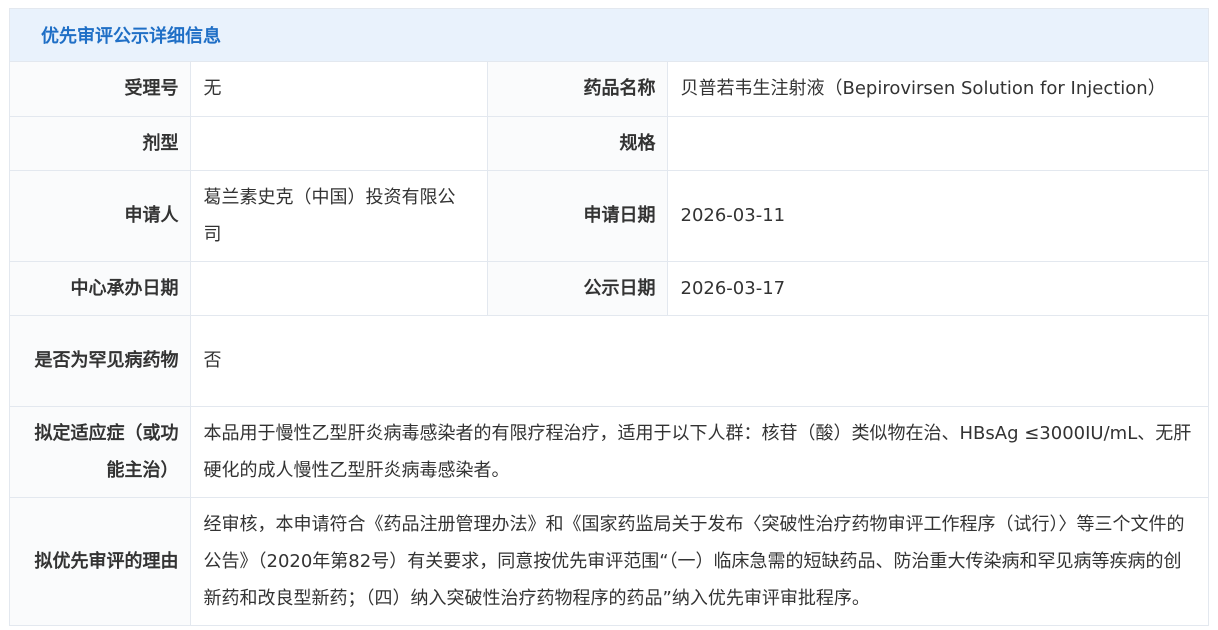 The width and height of the screenshot is (1218, 630). I want to click on indication-label: 拟定适应症（或功能主治）, so click(100, 451).